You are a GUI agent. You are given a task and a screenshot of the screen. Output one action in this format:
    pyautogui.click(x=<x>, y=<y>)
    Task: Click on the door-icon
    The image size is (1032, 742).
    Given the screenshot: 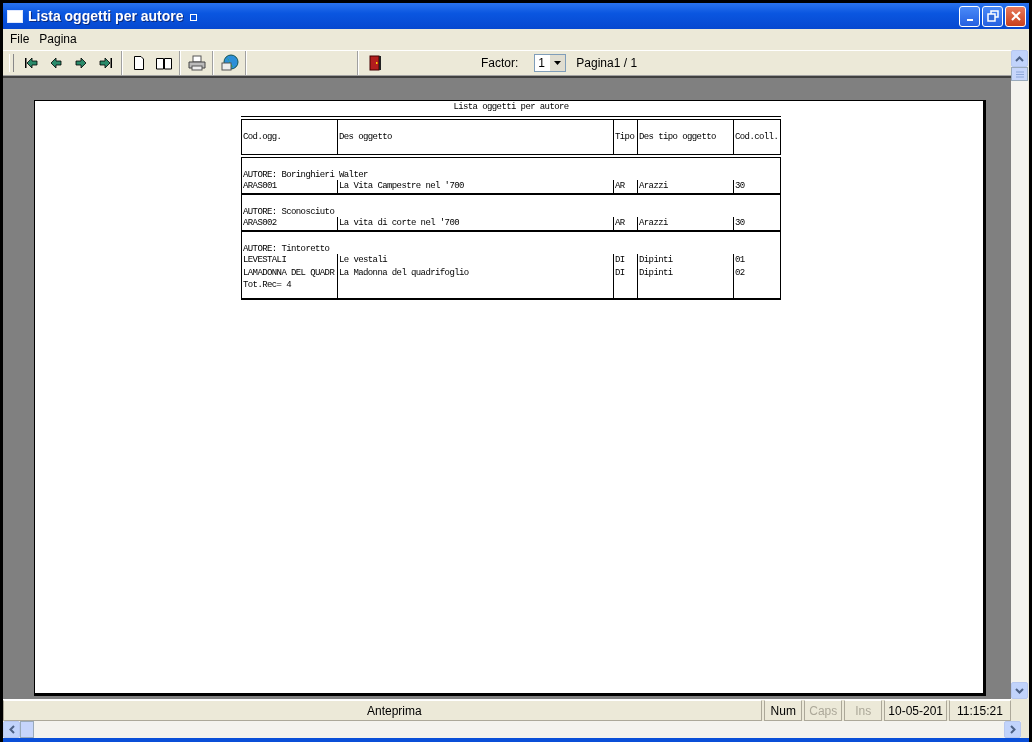 What is the action you would take?
    pyautogui.click(x=374, y=63)
    